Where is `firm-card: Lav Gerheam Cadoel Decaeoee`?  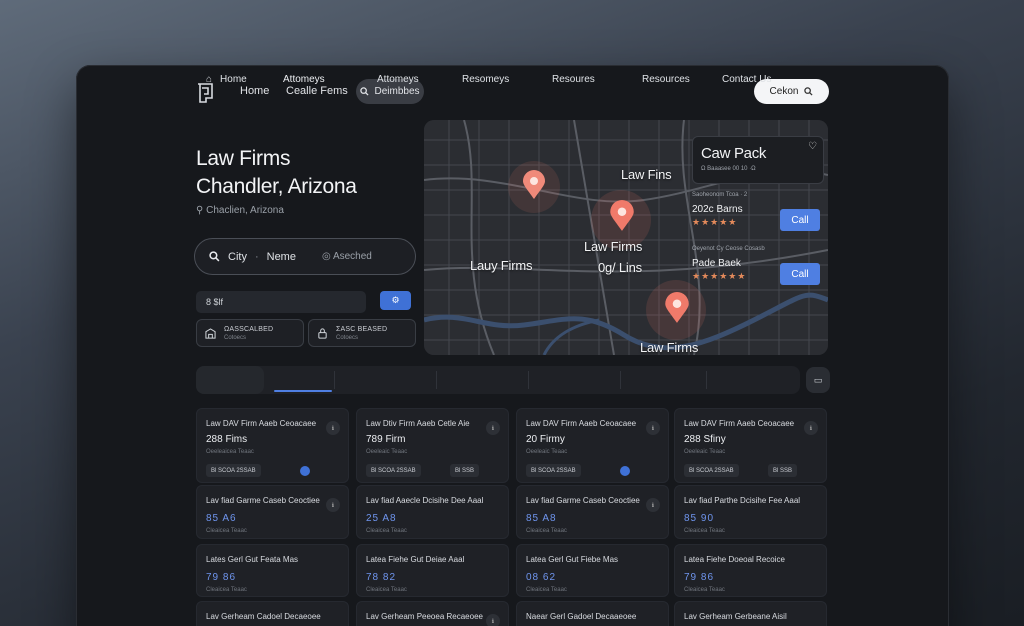
firm-card: Lav Gerheam Cadoel Decaeoee is located at coordinates (272, 613).